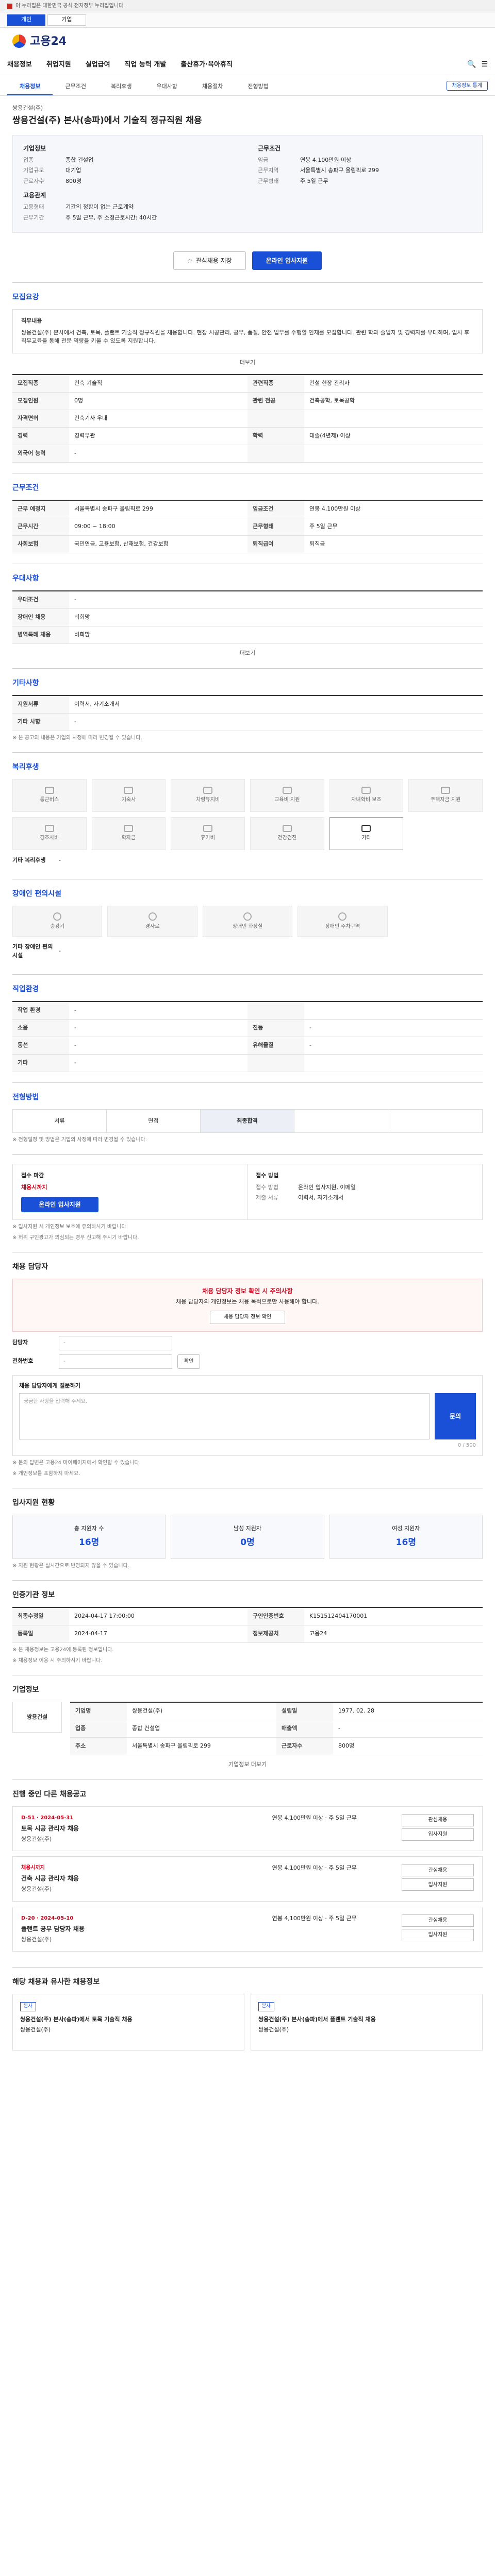 This screenshot has height=2576, width=495. I want to click on gnb-item-training: 직업 능력 개발, so click(146, 65).